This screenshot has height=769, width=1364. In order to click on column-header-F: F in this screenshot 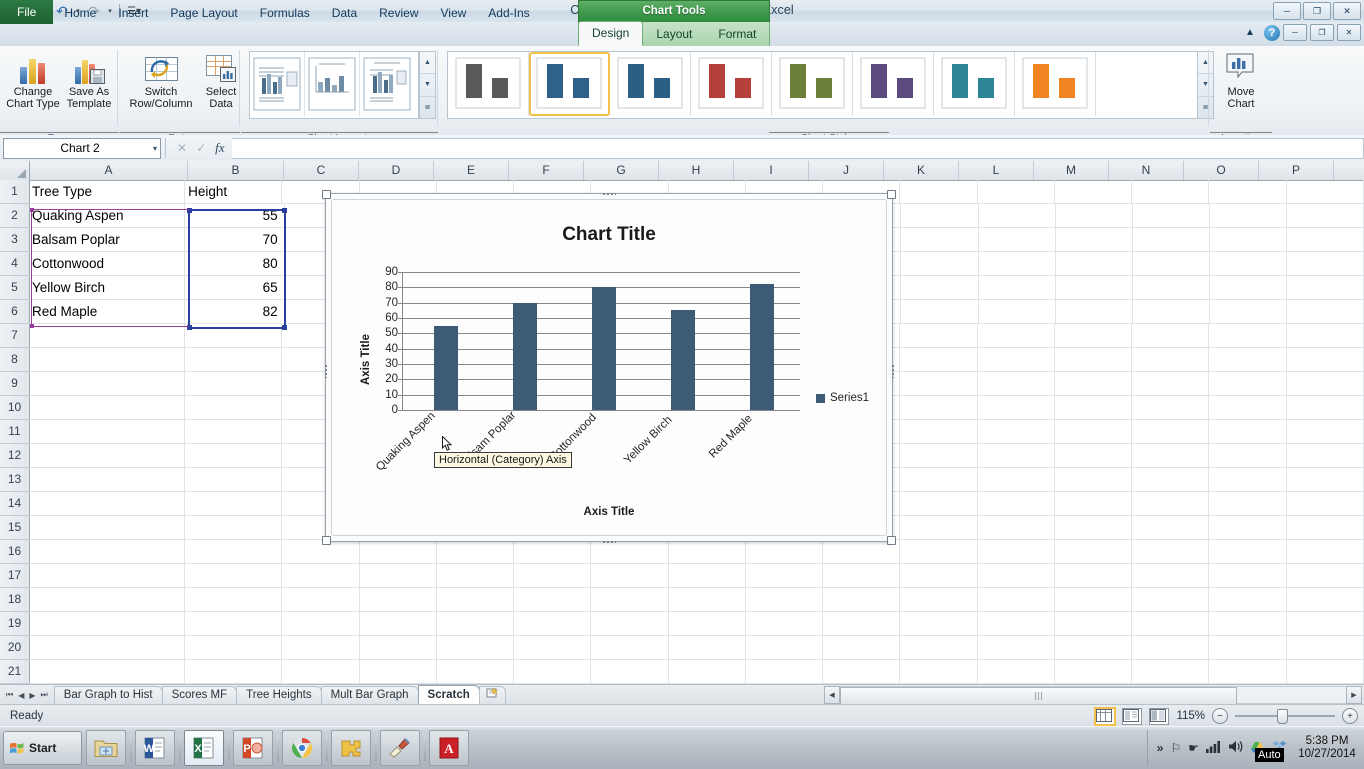, I will do `click(546, 170)`.